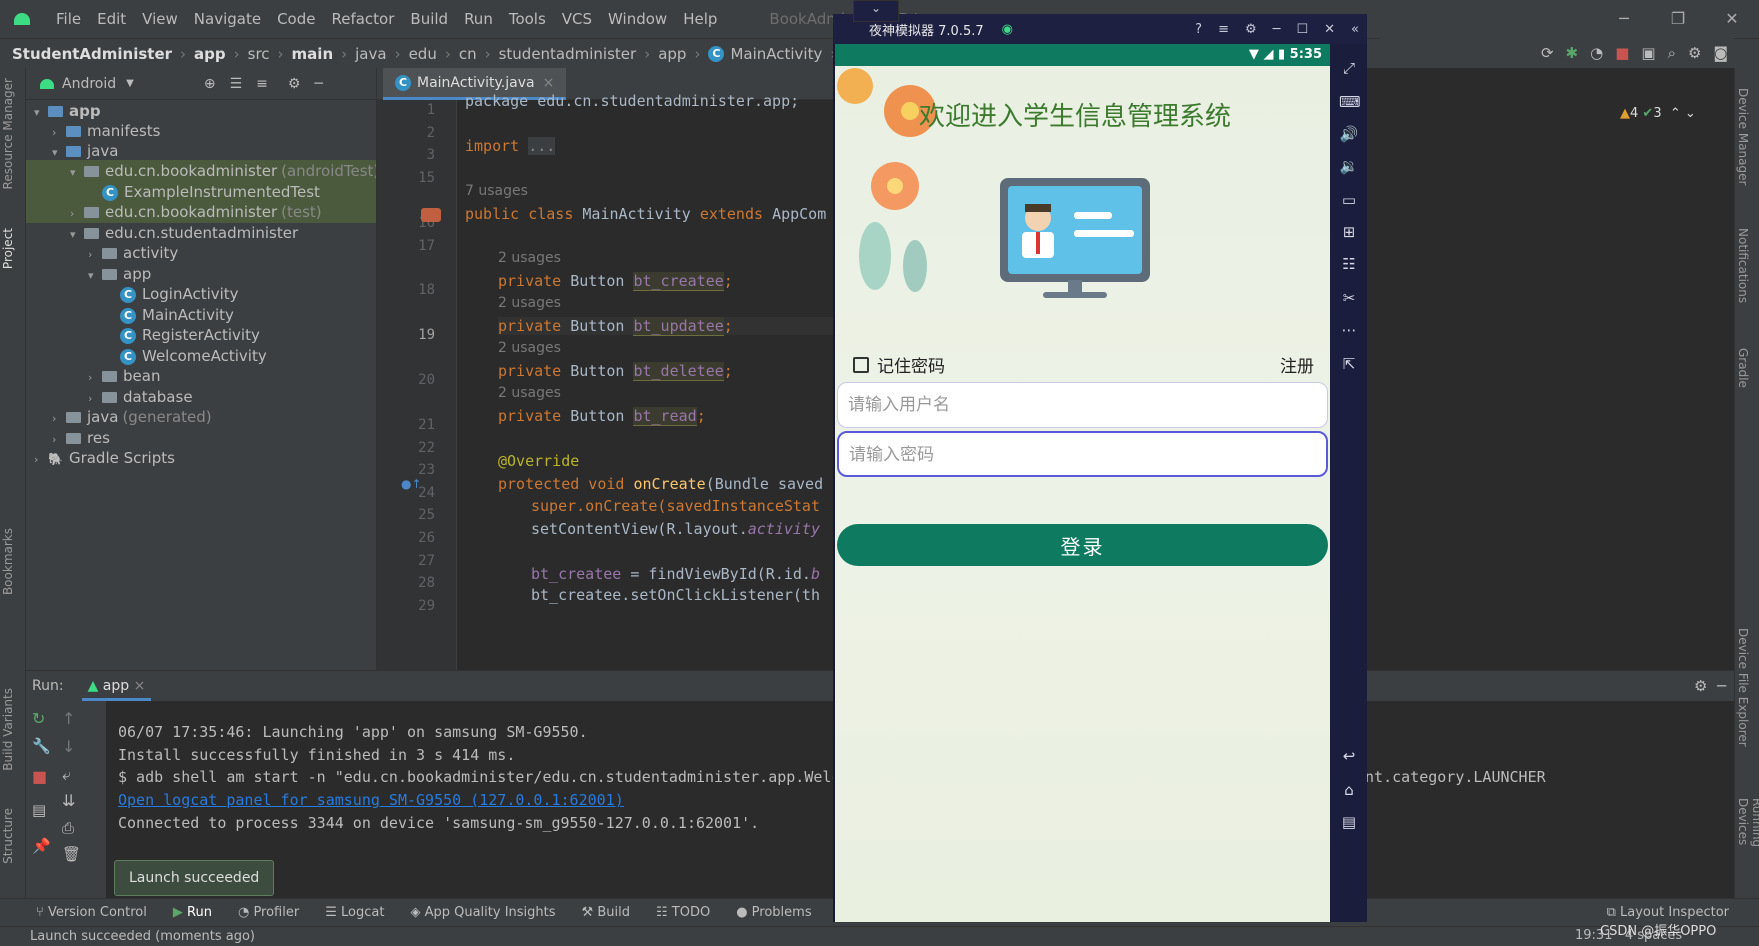 This screenshot has height=946, width=1759. Describe the element at coordinates (1007, 29) in the screenshot. I see `gamepad-icon: ◉` at that location.